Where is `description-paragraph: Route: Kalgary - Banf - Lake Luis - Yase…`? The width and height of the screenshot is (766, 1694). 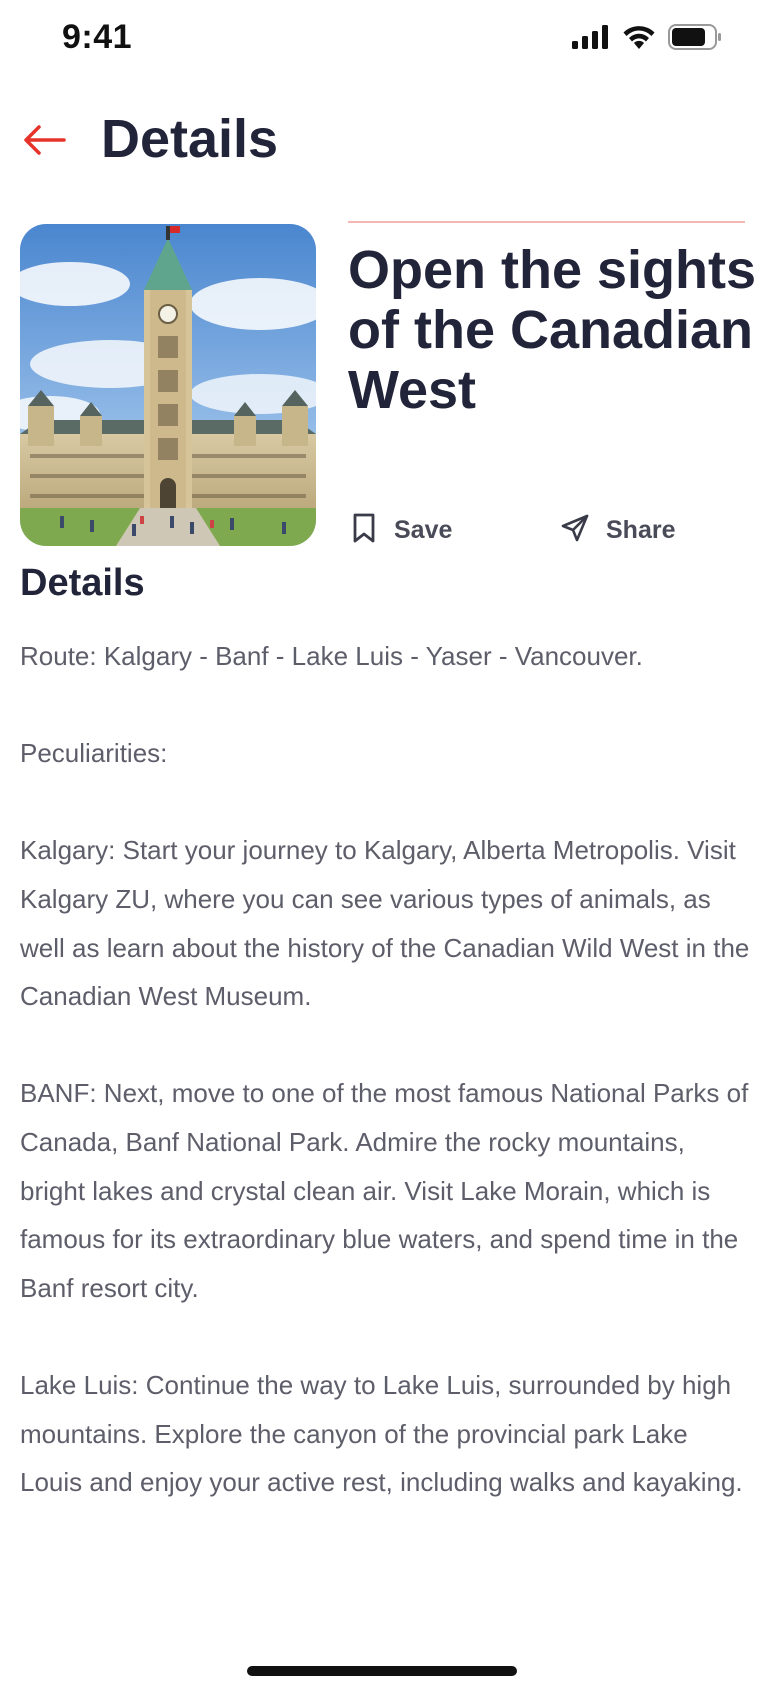 description-paragraph: Route: Kalgary - Banf - Lake Luis - Yase… is located at coordinates (331, 656).